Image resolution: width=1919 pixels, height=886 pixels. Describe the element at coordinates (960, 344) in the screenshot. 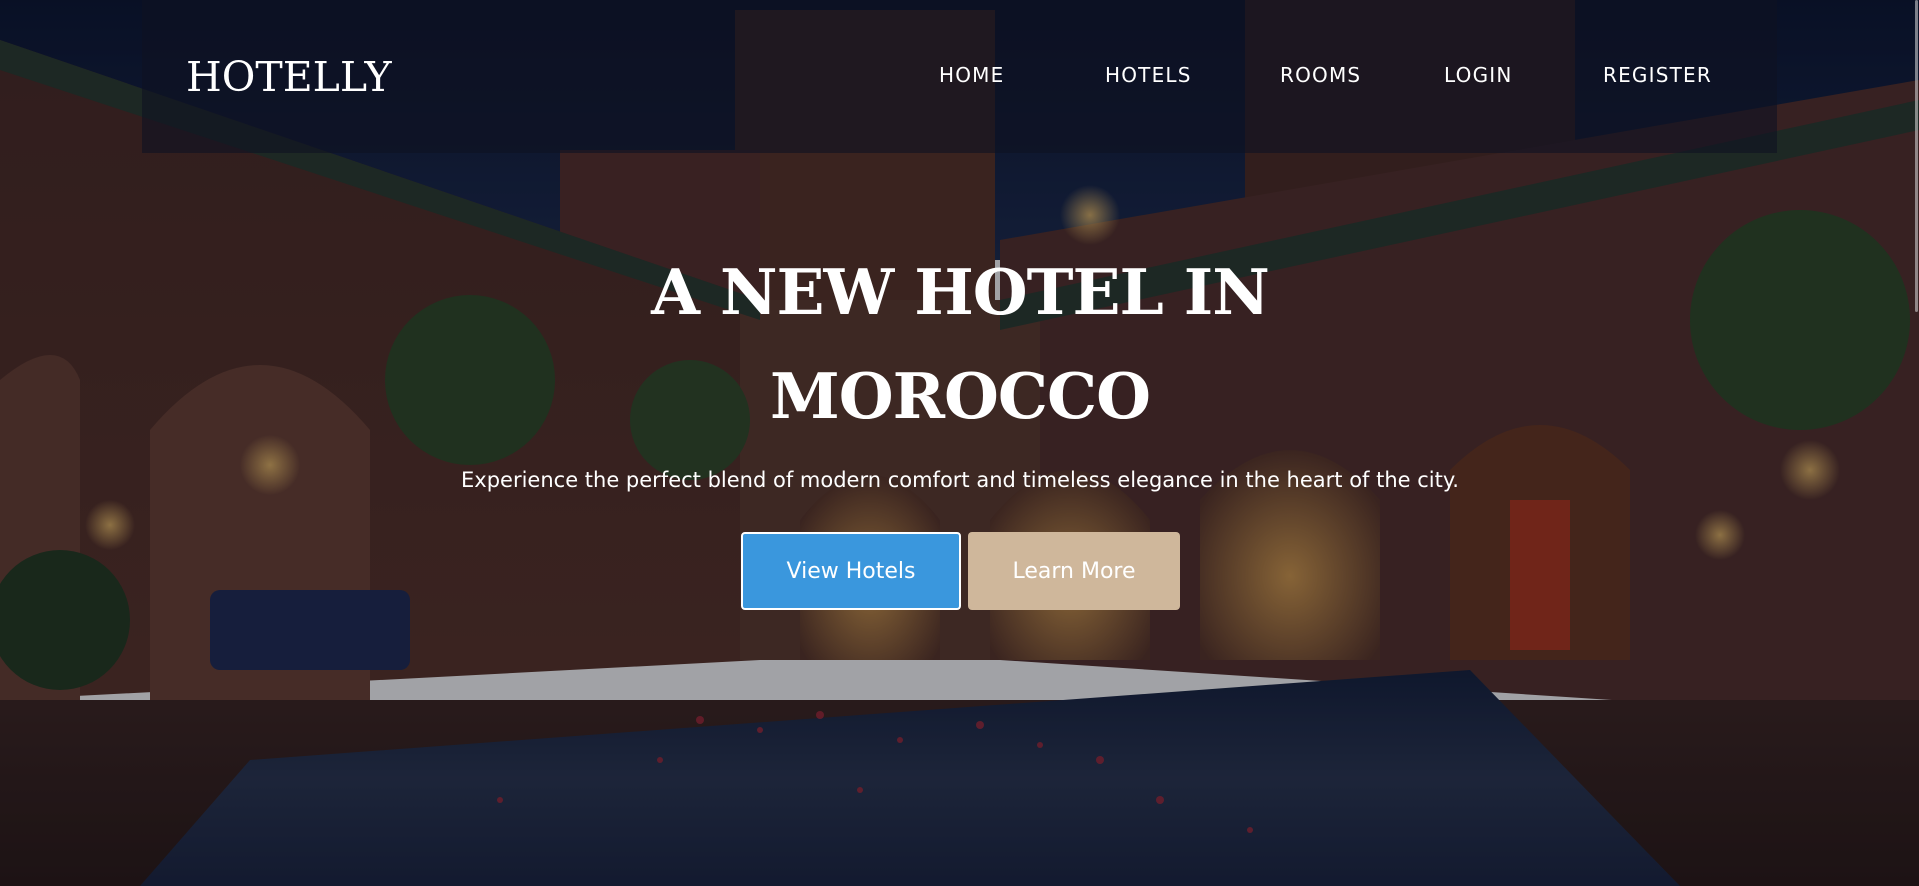

I see `hero-title: A NEW HOTEL IN MOROCCO` at that location.